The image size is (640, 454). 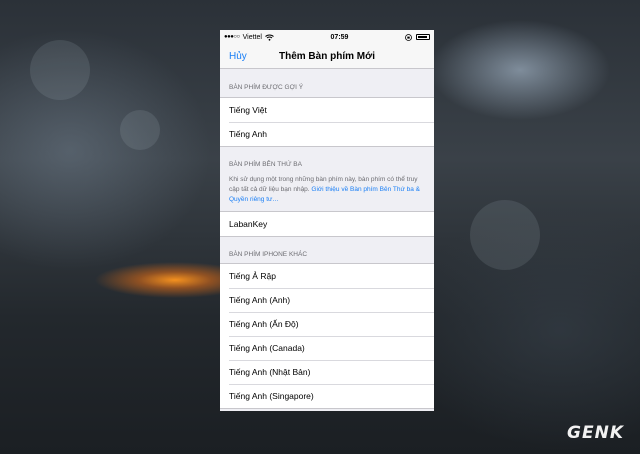 What do you see at coordinates (232, 37) in the screenshot?
I see `signal-icon: ●●●○○` at bounding box center [232, 37].